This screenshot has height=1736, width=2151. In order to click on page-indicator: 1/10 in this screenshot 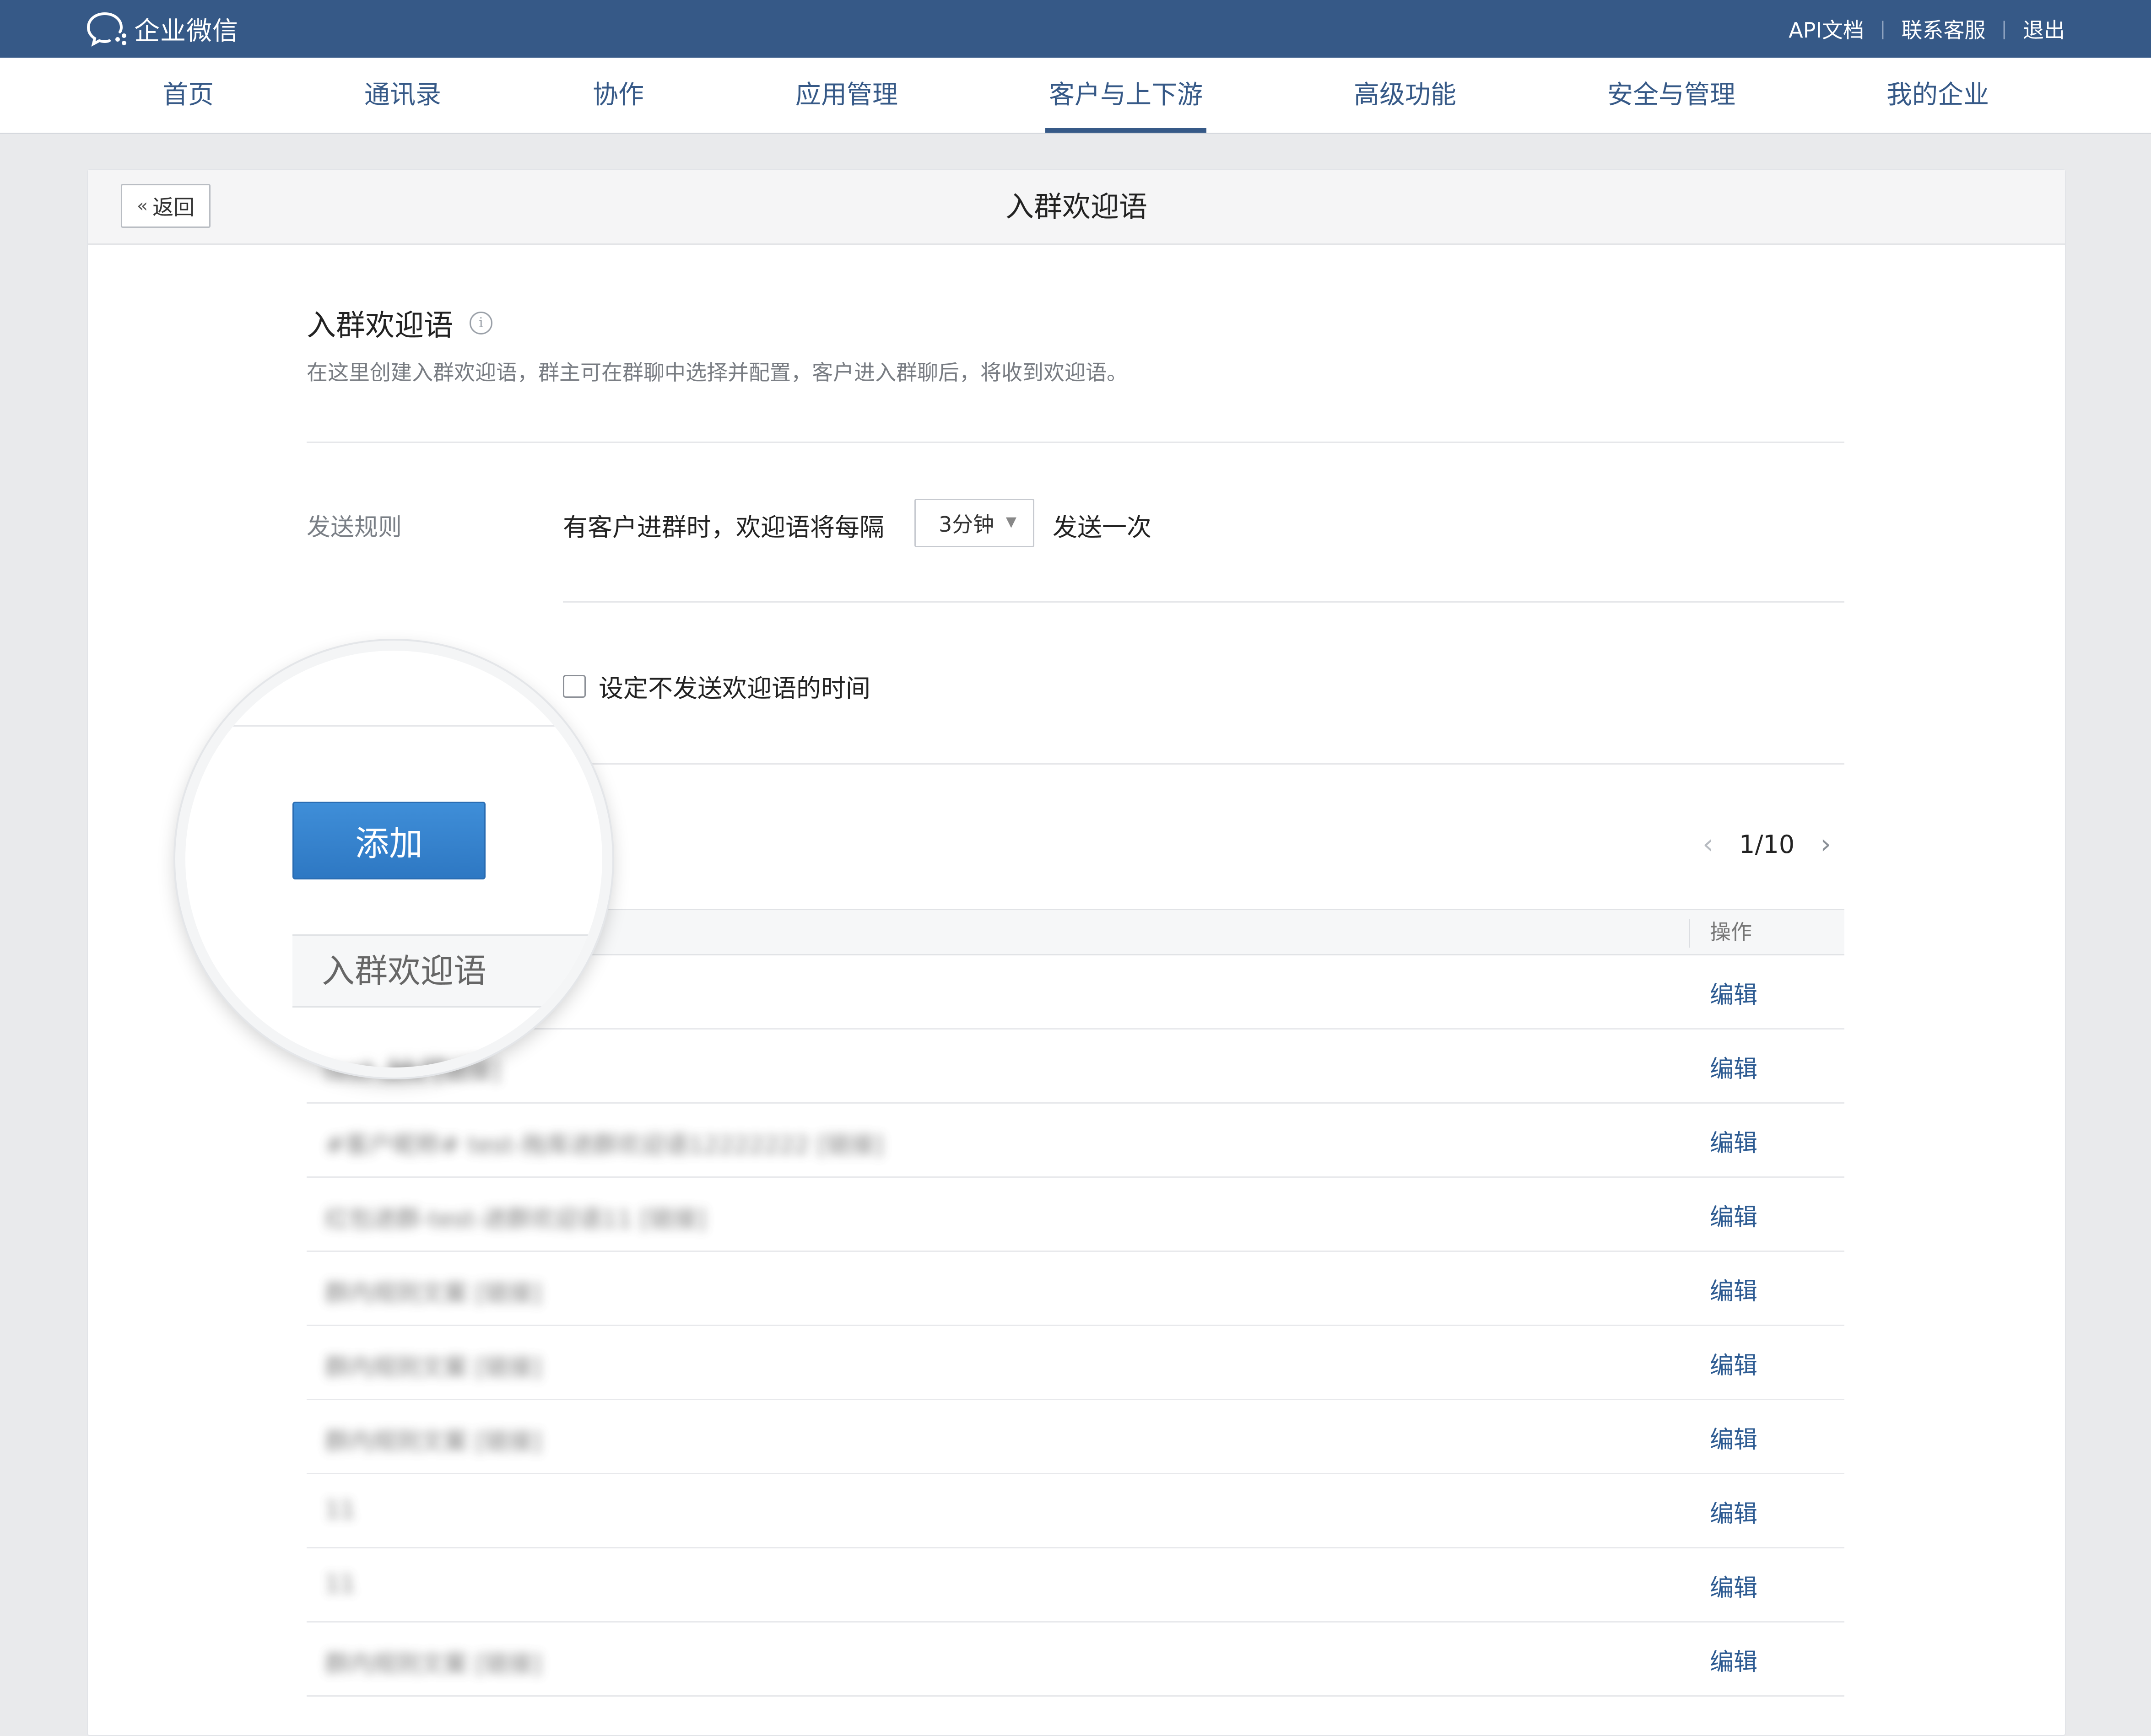, I will do `click(1767, 844)`.